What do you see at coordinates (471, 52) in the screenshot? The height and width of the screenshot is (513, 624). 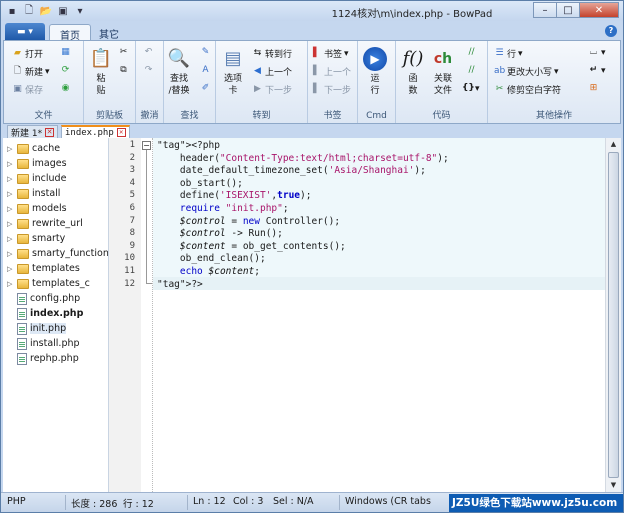 I see `comment-button: //` at bounding box center [471, 52].